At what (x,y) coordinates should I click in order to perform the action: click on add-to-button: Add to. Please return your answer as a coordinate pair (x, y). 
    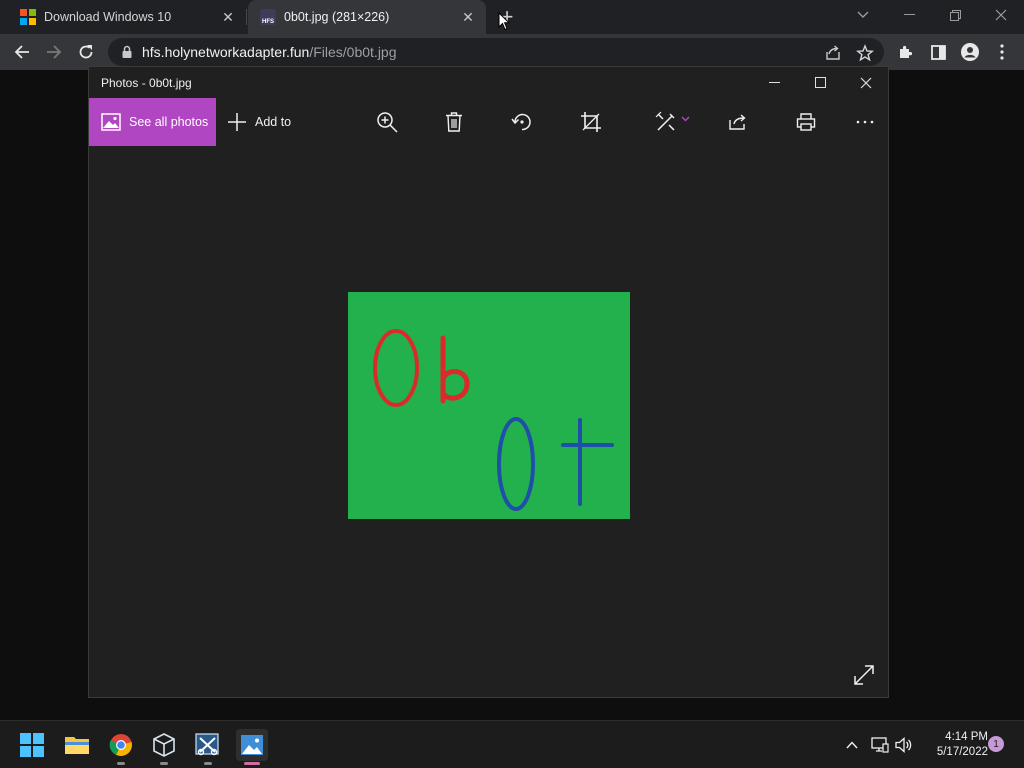
    Looking at the image, I should click on (259, 122).